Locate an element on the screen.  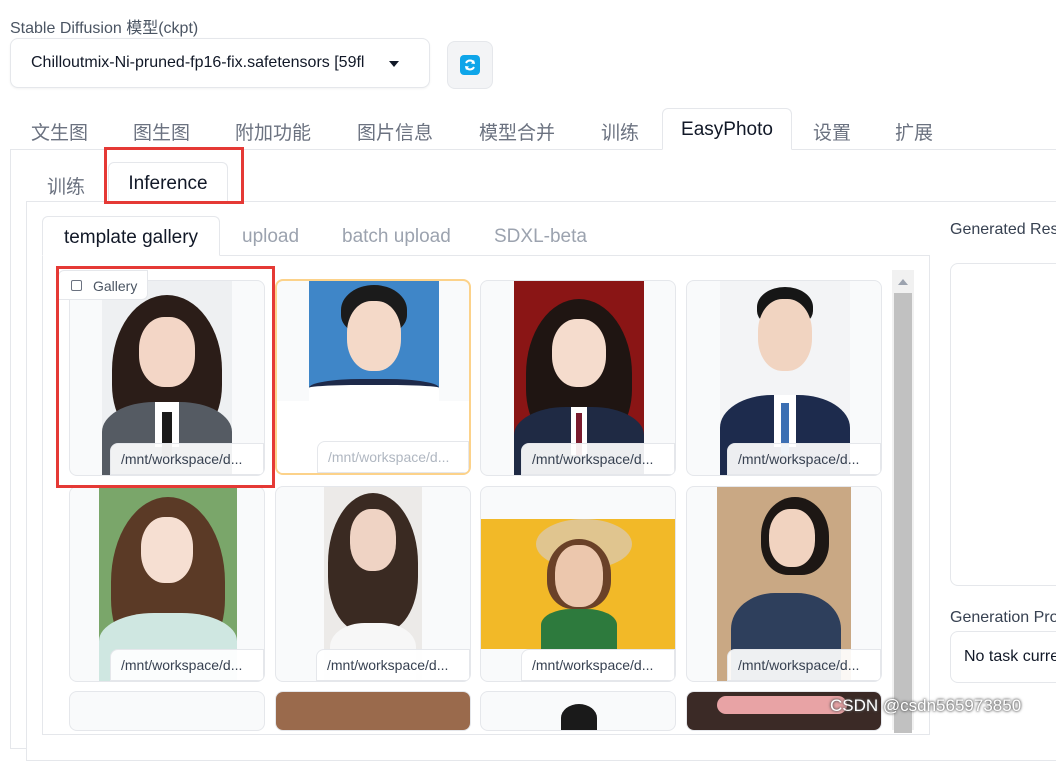
tab-easyphoto: EasyPhoto is located at coordinates (727, 129).